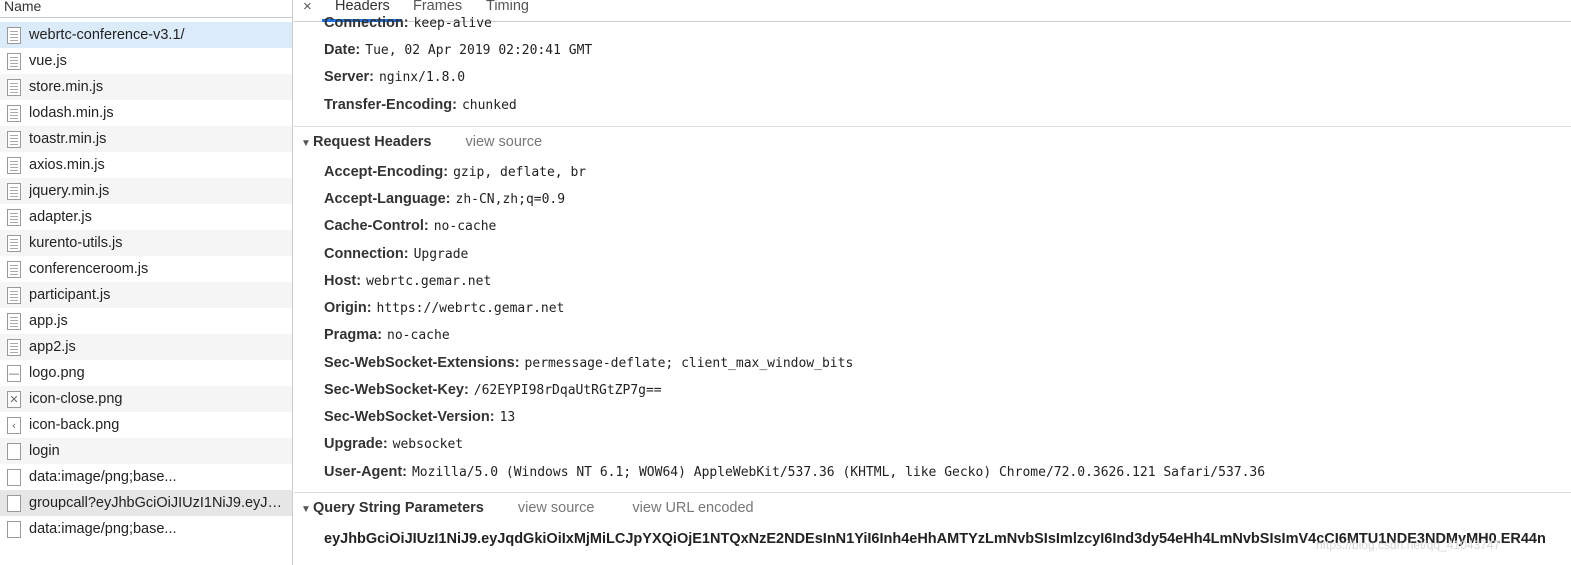 The width and height of the screenshot is (1571, 565). What do you see at coordinates (489, 105) in the screenshot?
I see `header-value: chunked` at bounding box center [489, 105].